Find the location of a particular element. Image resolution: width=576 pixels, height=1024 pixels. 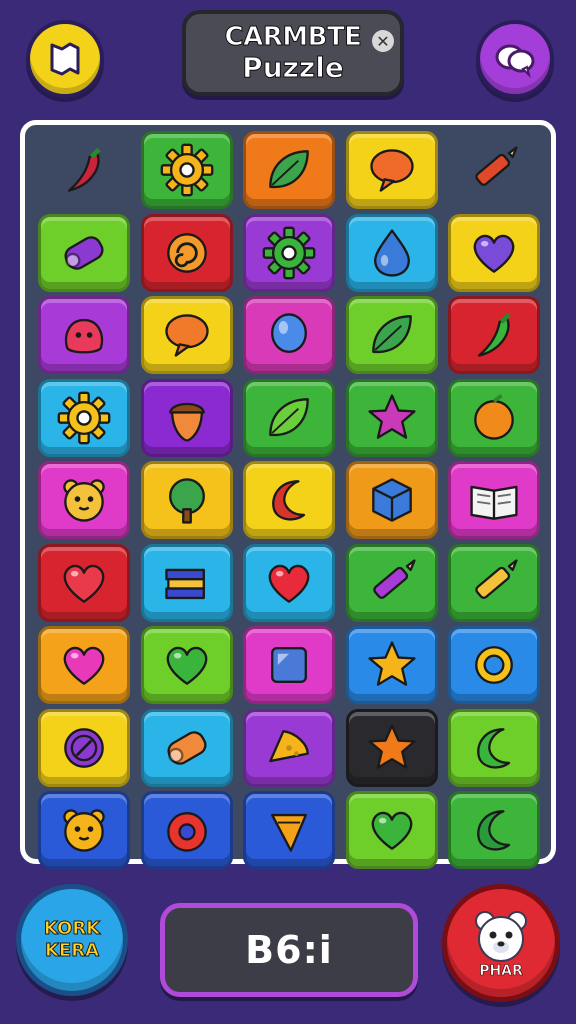

log-icon is located at coordinates (186, 747).